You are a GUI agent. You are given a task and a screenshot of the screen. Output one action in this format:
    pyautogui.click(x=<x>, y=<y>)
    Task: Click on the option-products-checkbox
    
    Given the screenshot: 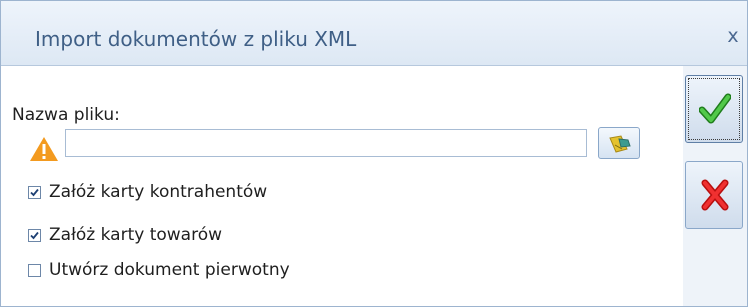 What is the action you would take?
    pyautogui.click(x=34, y=235)
    